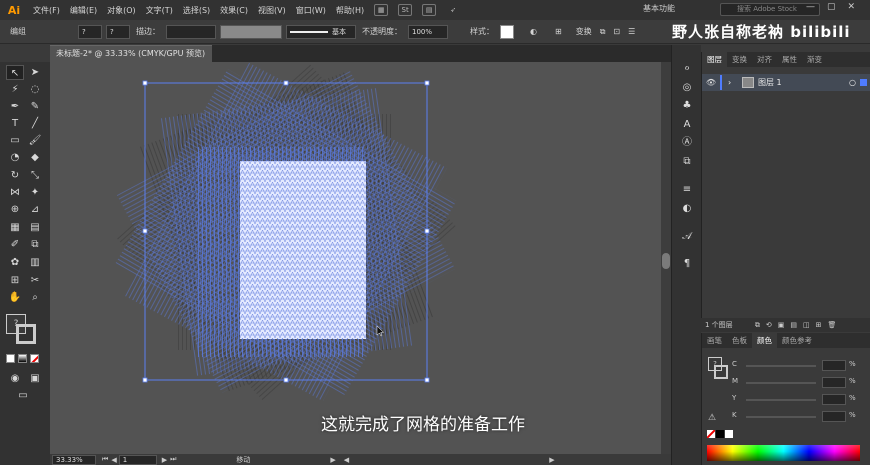 This screenshot has width=870, height=465. Describe the element at coordinates (687, 68) in the screenshot. I see `properties-icon: ℴ` at that location.